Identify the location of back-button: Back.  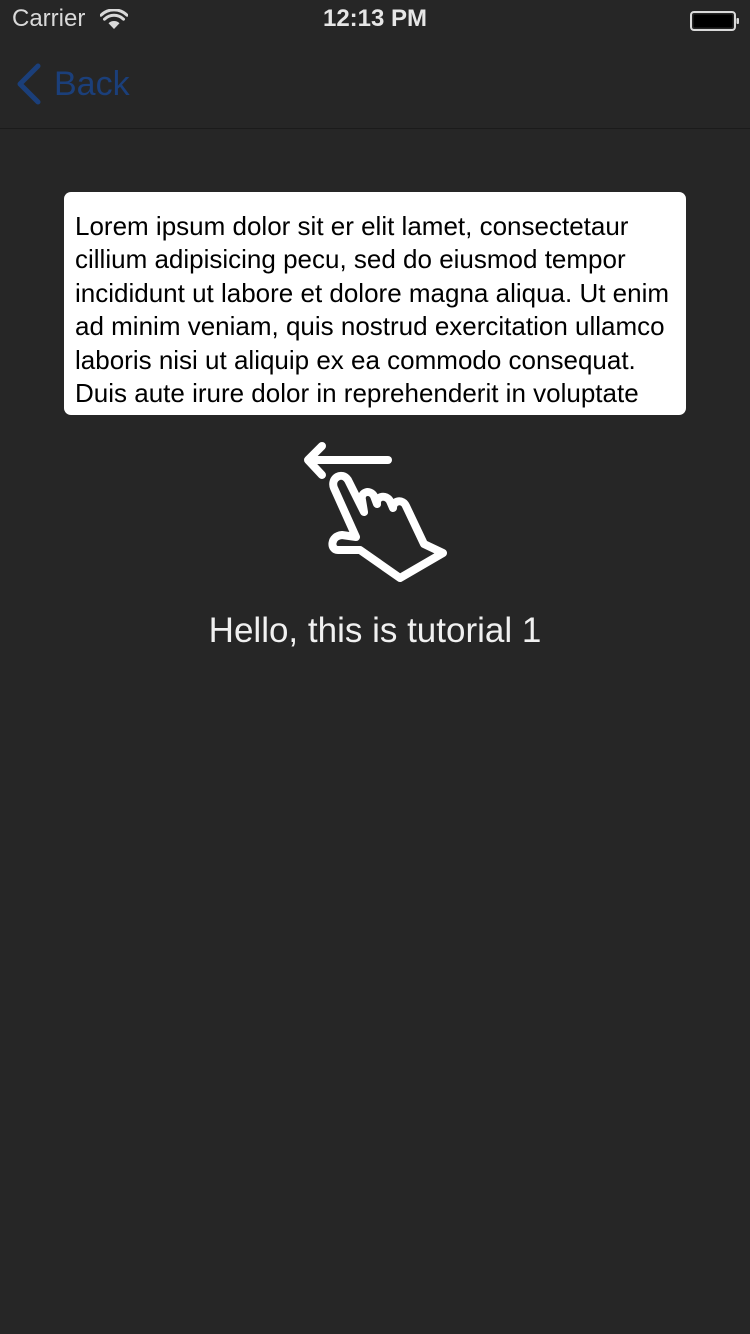
(72, 84).